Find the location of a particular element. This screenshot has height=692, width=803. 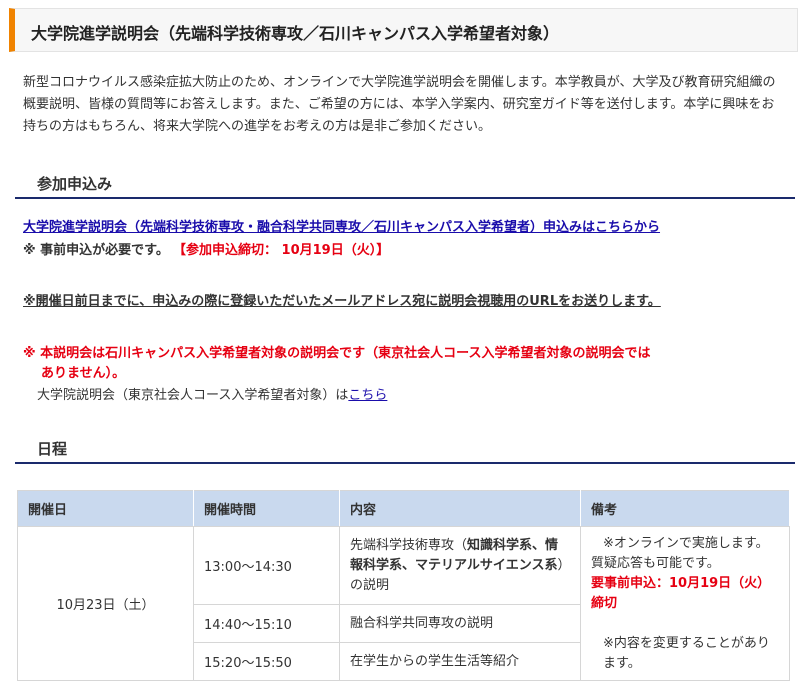

content-pre: 先端科学技術専攻（ is located at coordinates (409, 545).